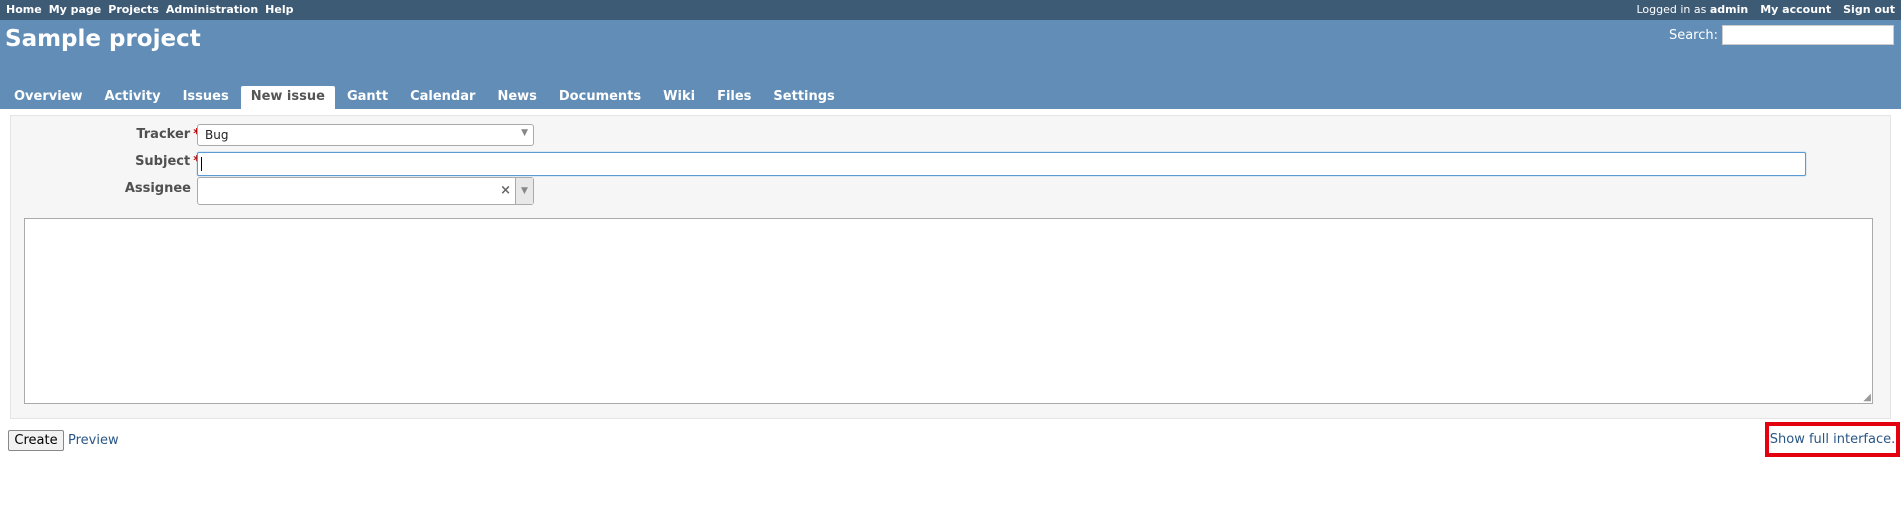  Describe the element at coordinates (75, 9) in the screenshot. I see `top-menu-my-page: My page` at that location.